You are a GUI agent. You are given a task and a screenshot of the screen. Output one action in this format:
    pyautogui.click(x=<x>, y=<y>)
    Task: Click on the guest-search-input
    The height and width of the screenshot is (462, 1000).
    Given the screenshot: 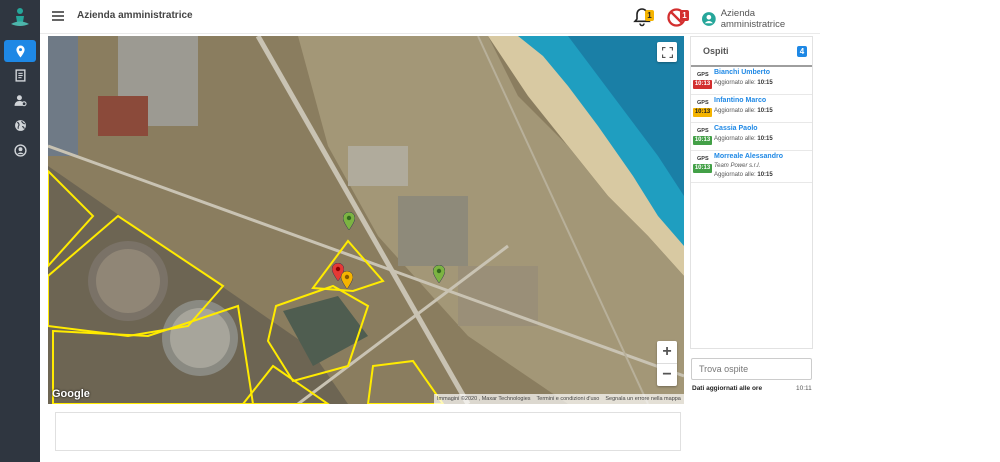 What is the action you would take?
    pyautogui.click(x=751, y=369)
    